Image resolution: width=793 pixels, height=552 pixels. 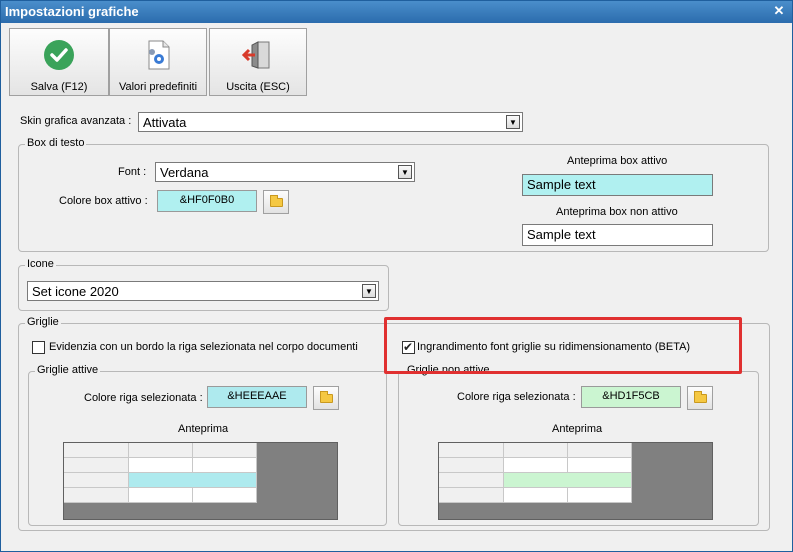 I want to click on active-grid-color-picker-button, so click(x=326, y=398).